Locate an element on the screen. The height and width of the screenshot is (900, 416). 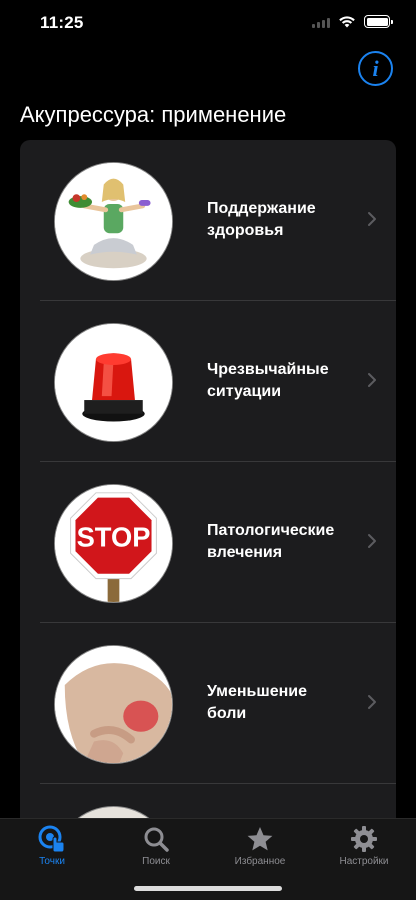
tab-label: Точки is located at coordinates (52, 861).